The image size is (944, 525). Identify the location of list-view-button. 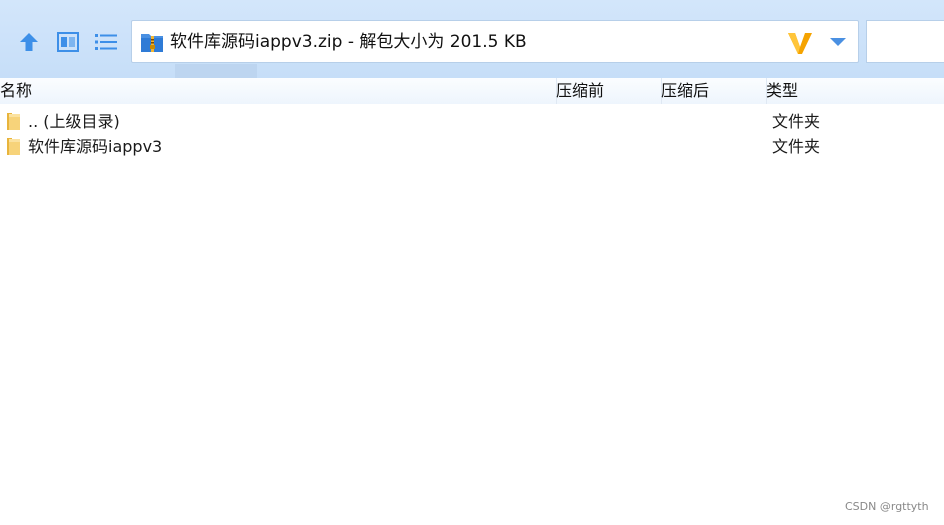
(106, 42).